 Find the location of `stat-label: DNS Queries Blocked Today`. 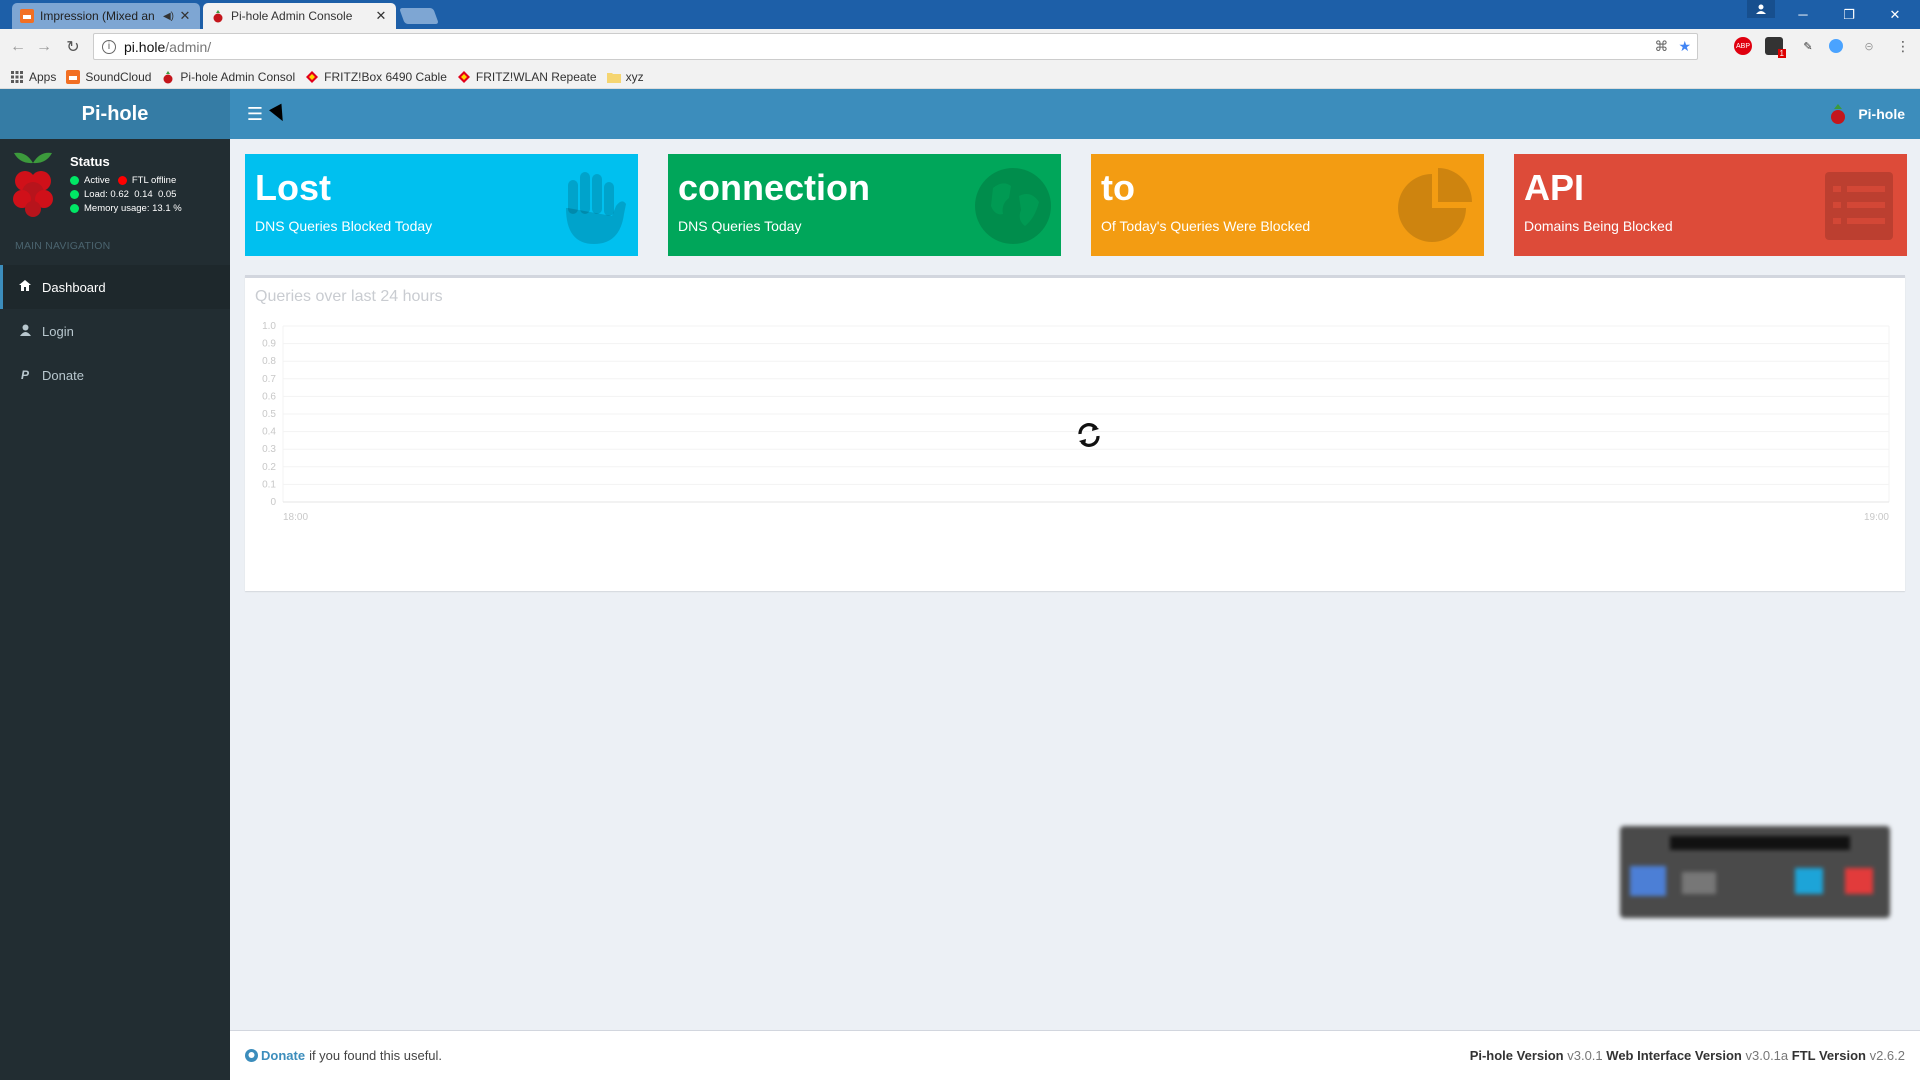

stat-label: DNS Queries Blocked Today is located at coordinates (344, 226).